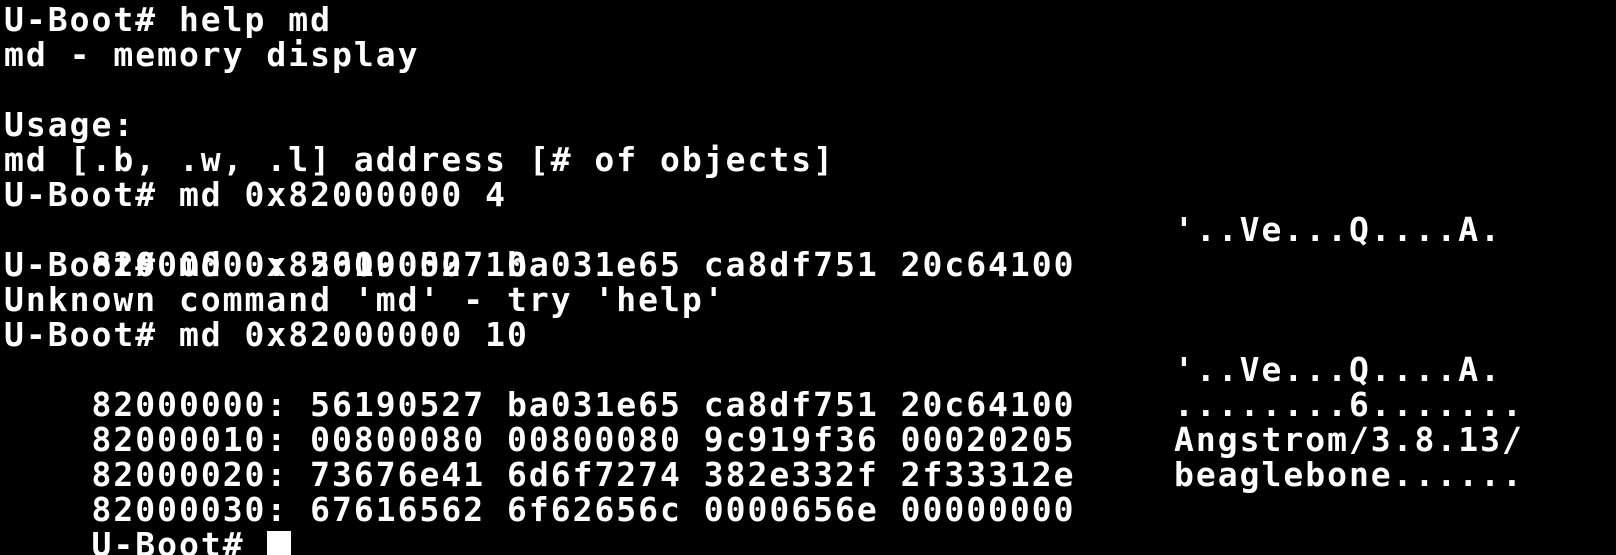 The height and width of the screenshot is (555, 1616). Describe the element at coordinates (148, 523) in the screenshot. I see `command-prompt-line: U-Boot#` at that location.